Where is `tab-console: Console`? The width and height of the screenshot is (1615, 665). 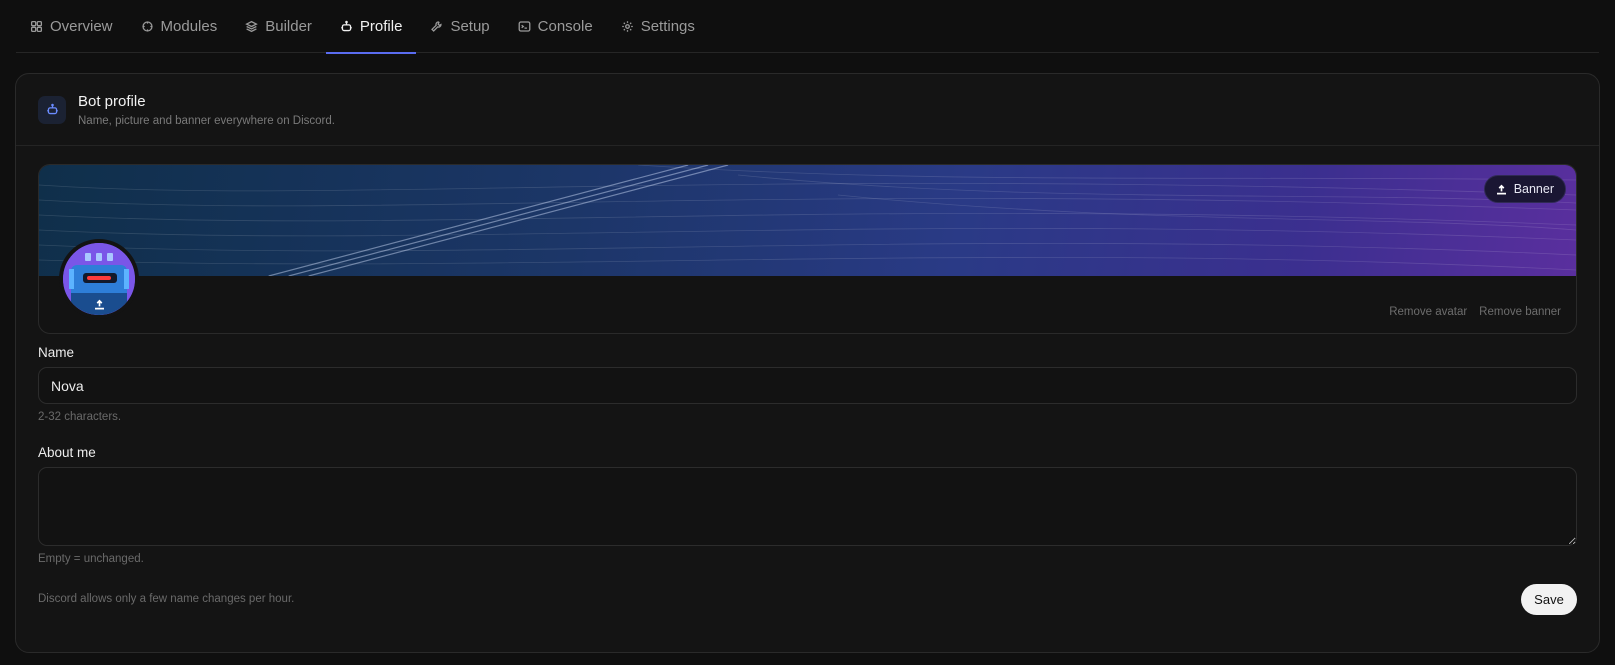 tab-console: Console is located at coordinates (555, 26).